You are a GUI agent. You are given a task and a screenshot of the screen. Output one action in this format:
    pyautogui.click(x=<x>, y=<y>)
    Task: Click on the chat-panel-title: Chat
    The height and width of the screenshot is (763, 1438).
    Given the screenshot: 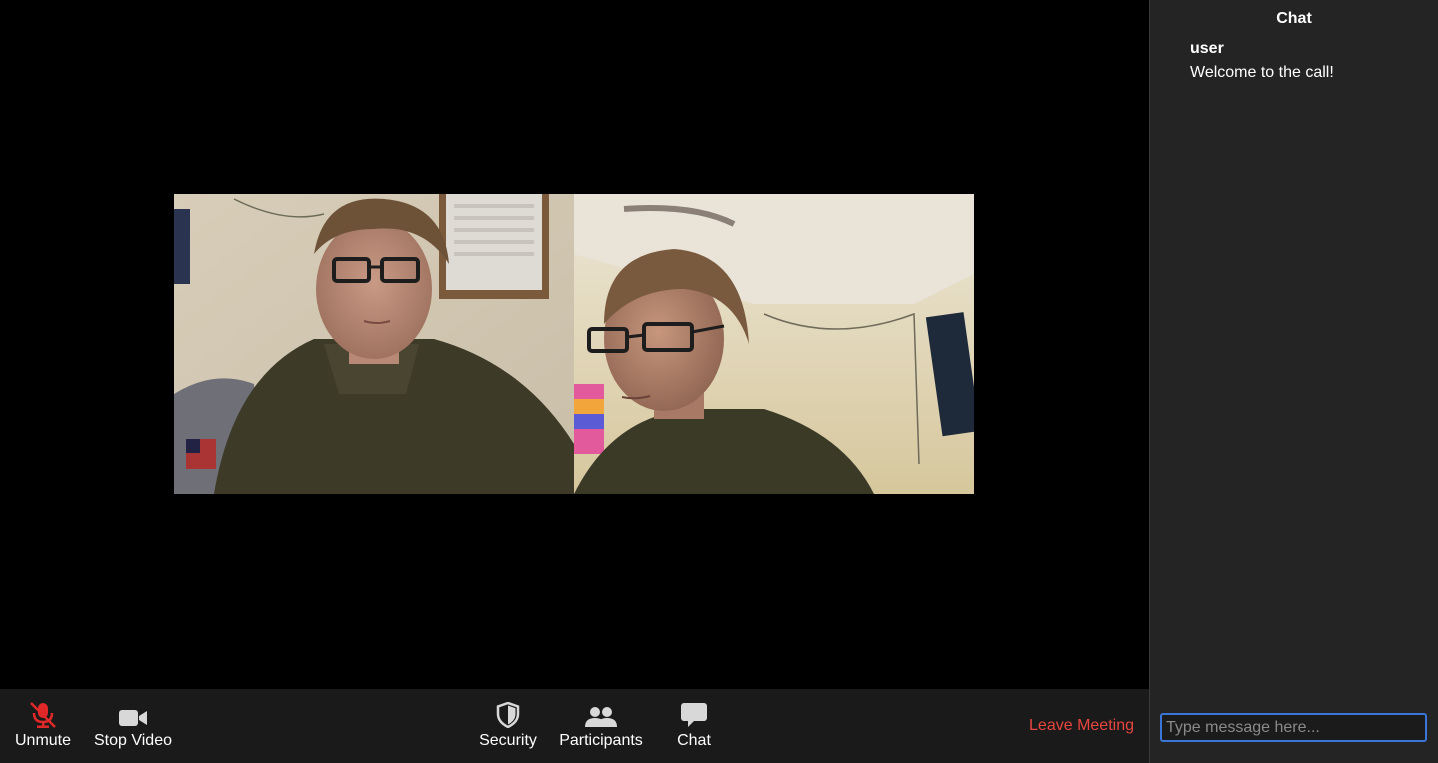 What is the action you would take?
    pyautogui.click(x=1294, y=18)
    